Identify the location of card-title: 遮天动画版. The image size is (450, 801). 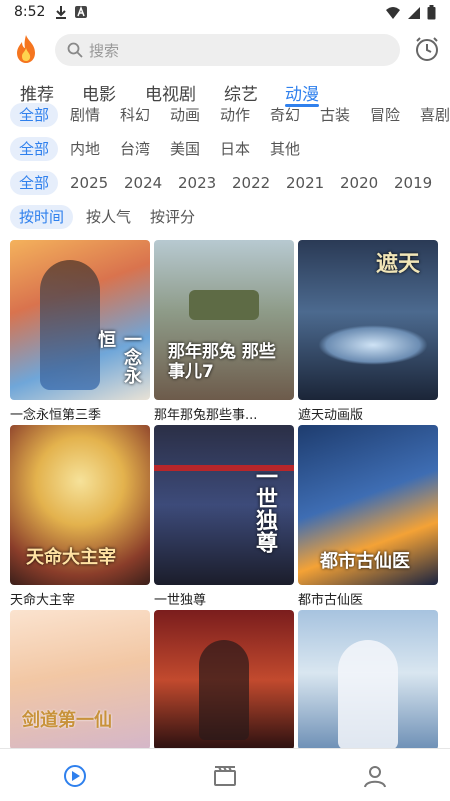
(331, 415).